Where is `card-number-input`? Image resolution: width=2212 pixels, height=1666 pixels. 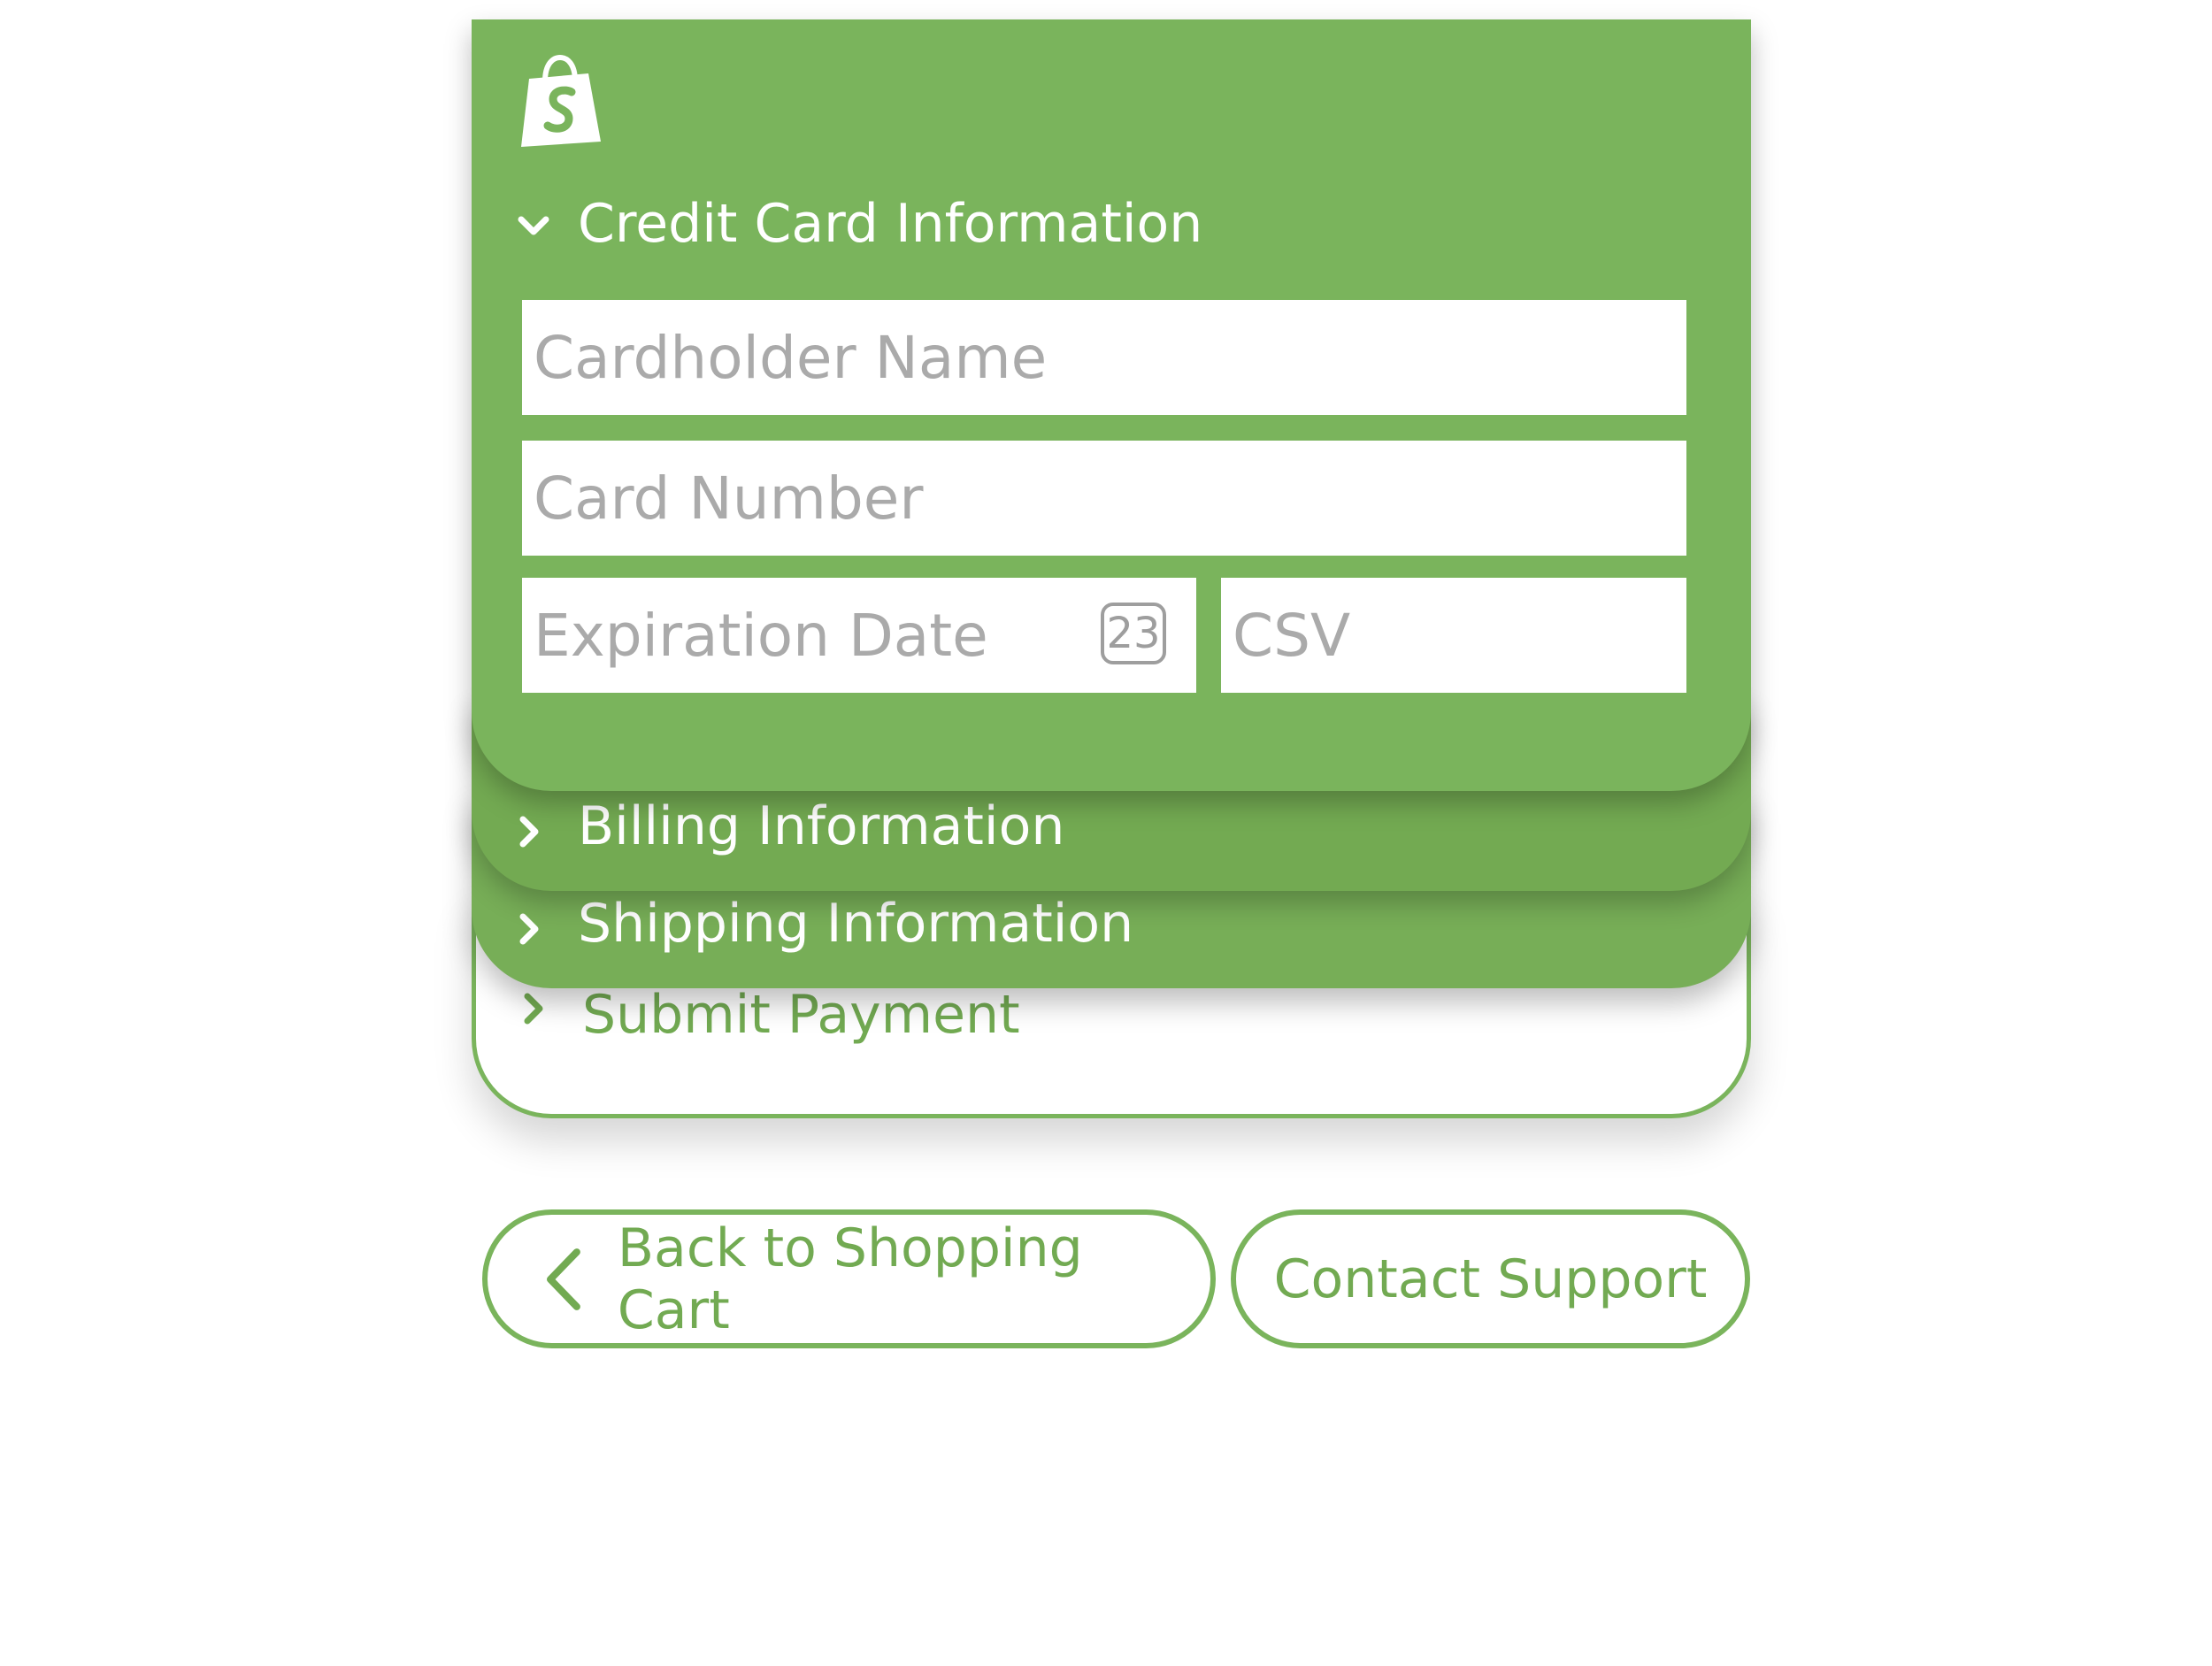 card-number-input is located at coordinates (1104, 498).